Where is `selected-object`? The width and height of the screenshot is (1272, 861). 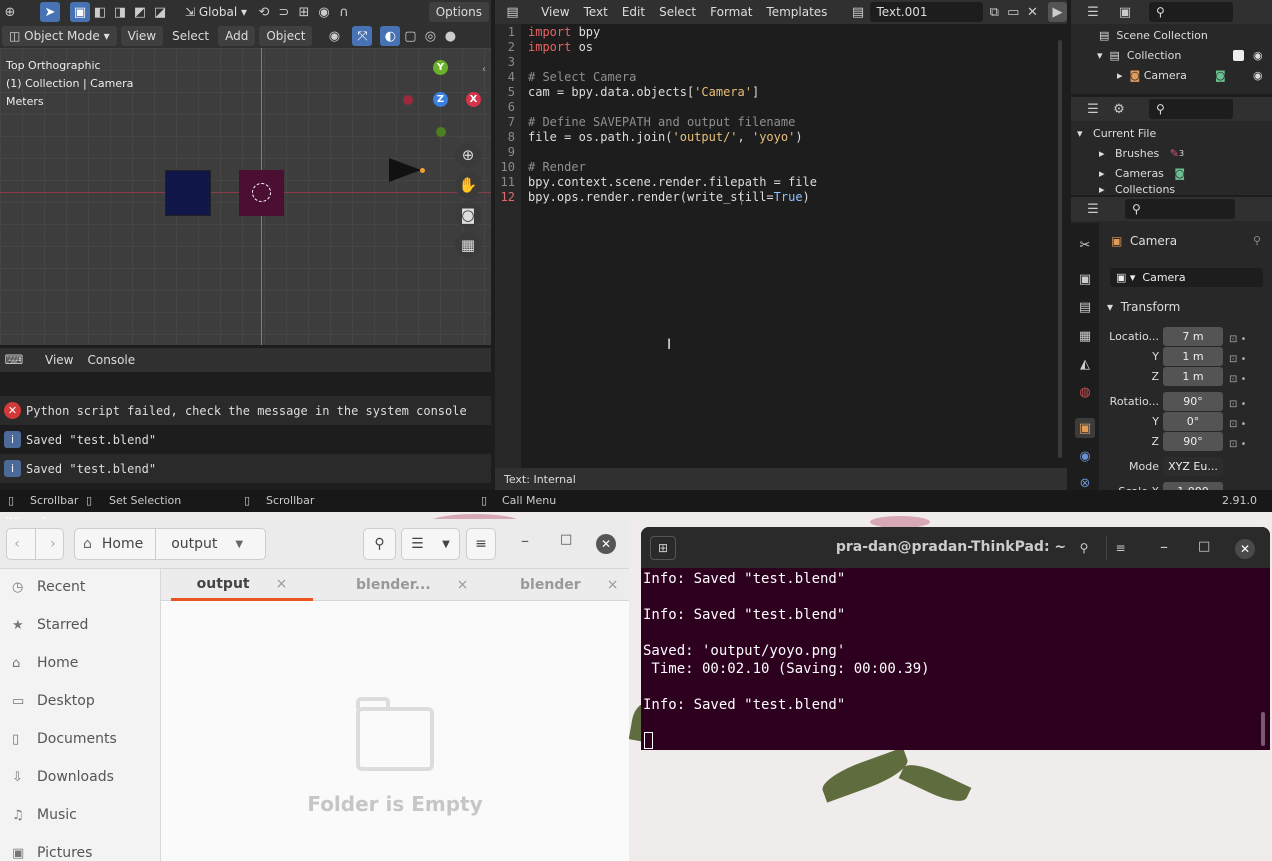 selected-object is located at coordinates (261, 193).